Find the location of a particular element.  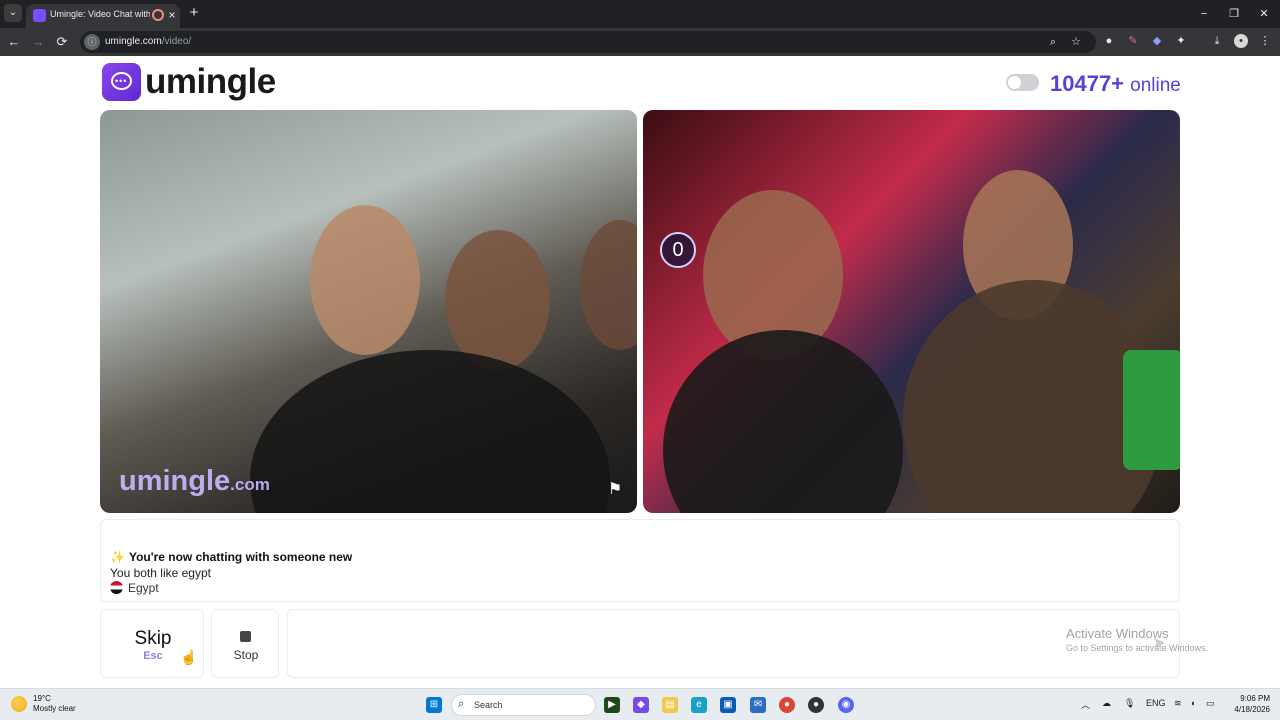

forward-button: → is located at coordinates (38, 42).